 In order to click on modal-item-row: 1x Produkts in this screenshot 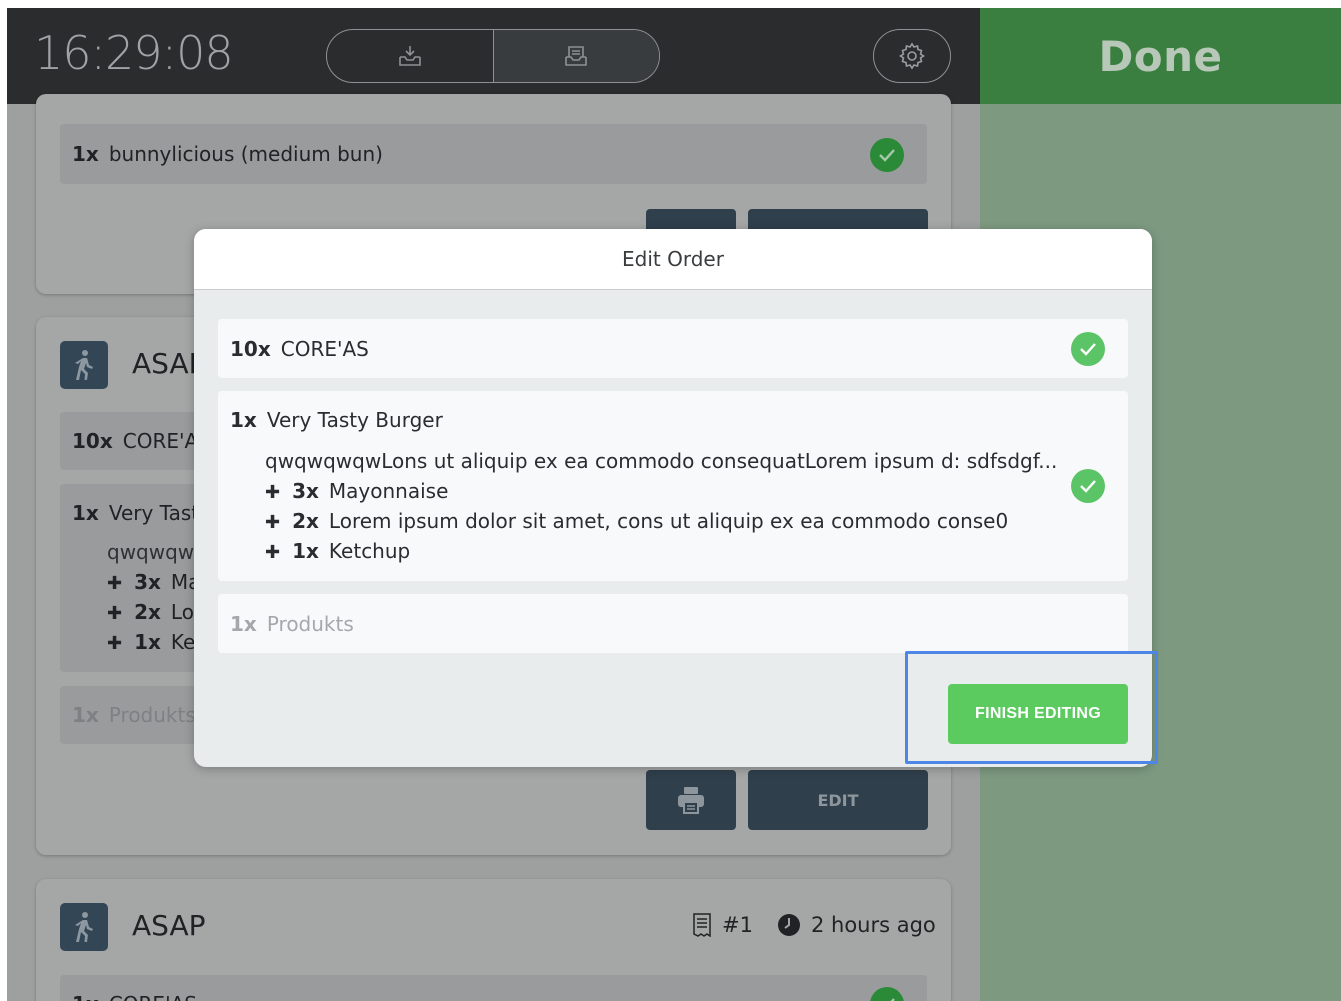, I will do `click(673, 623)`.